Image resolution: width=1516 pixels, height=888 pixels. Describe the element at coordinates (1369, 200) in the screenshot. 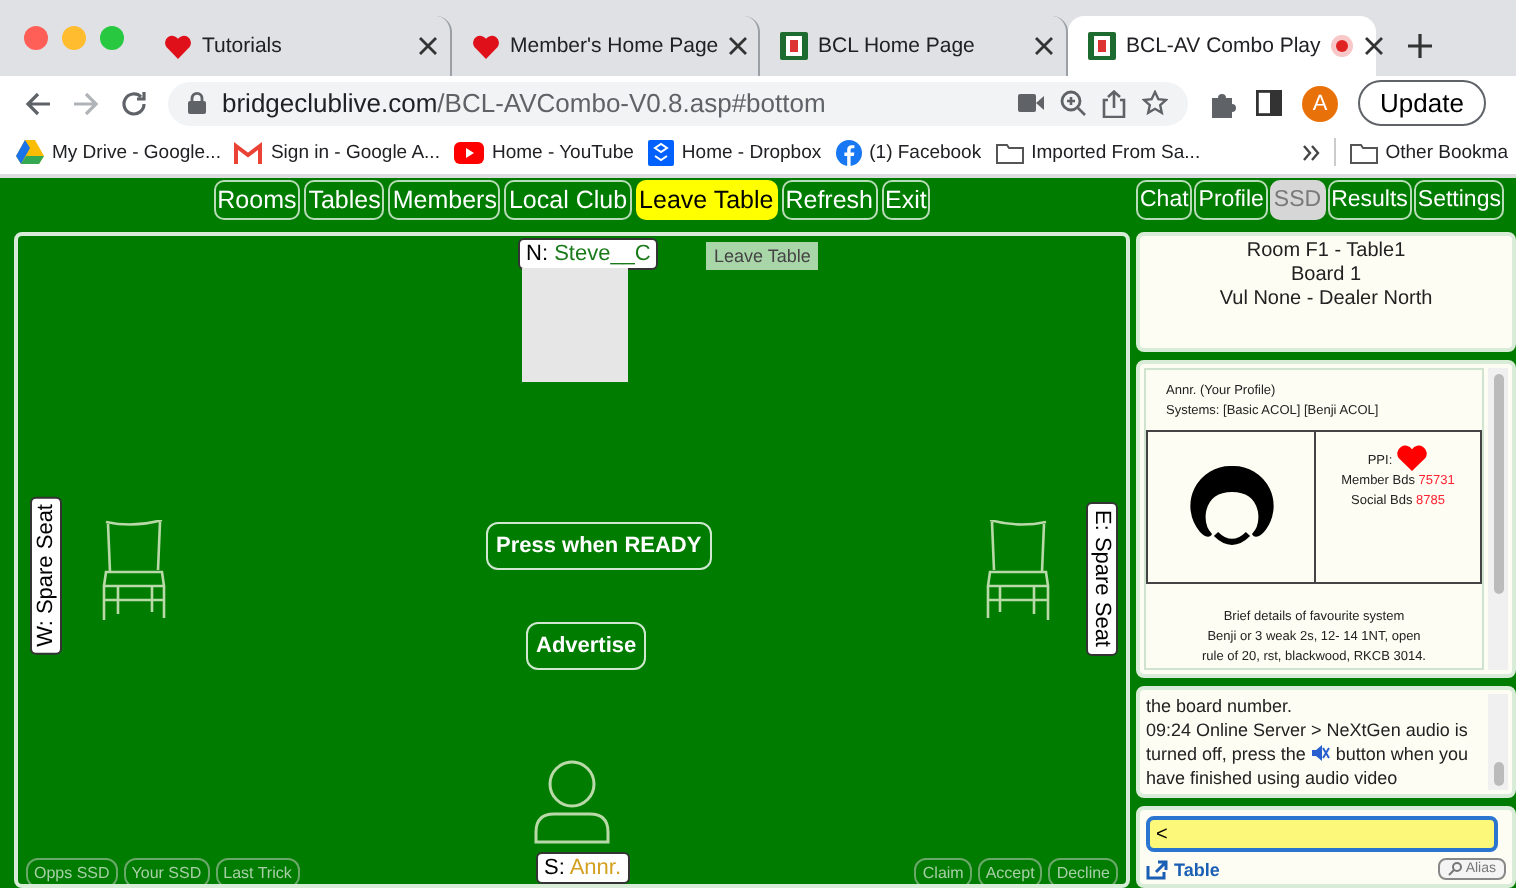

I see `nav-button: Results` at that location.